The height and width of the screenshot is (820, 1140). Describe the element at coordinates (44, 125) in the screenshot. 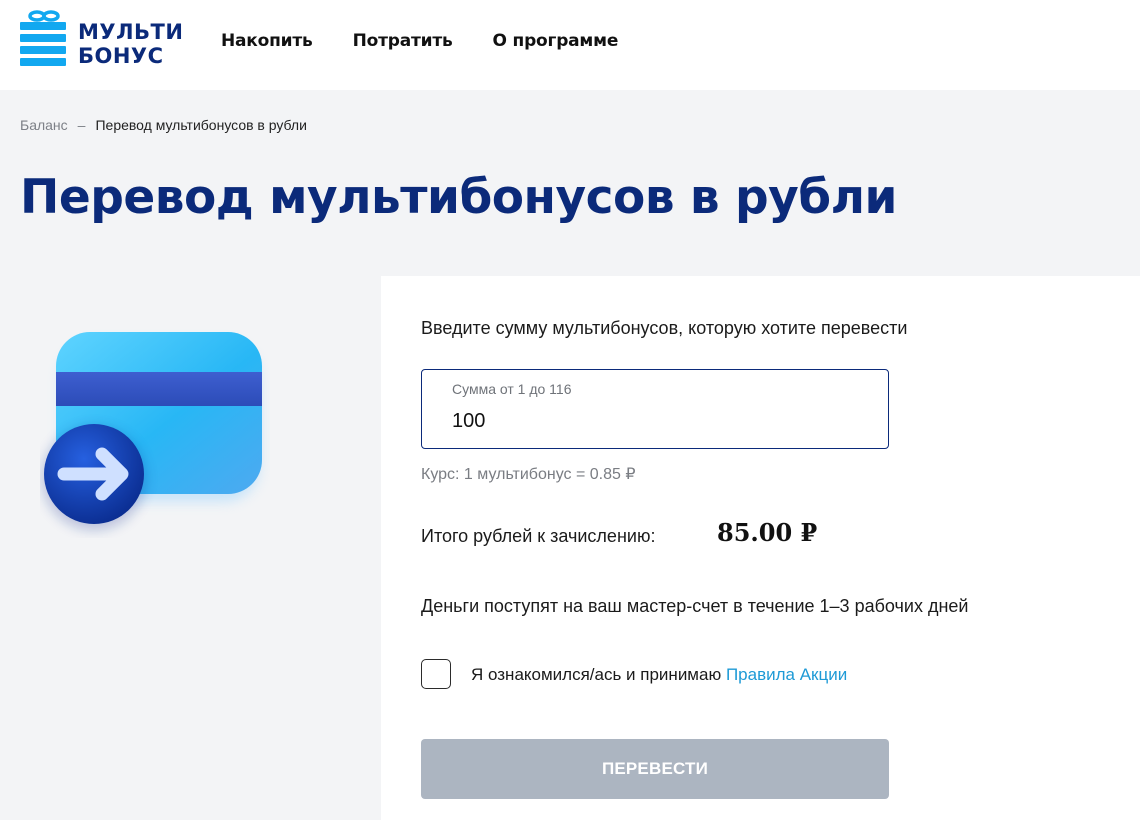

I see `breadcrumb-balance-link: Баланс` at that location.